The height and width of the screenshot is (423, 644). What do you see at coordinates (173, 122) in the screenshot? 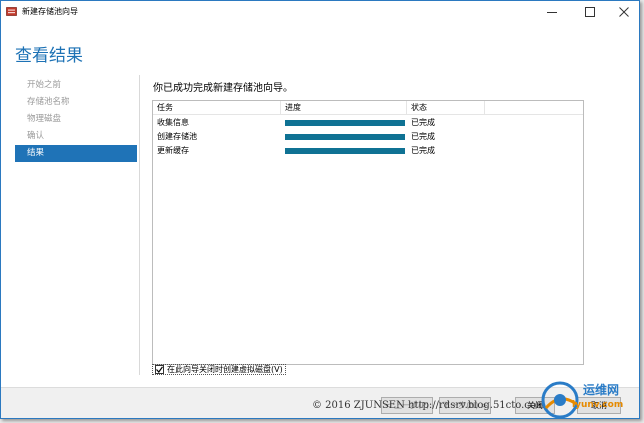
I see `task-cell: 收集信息` at bounding box center [173, 122].